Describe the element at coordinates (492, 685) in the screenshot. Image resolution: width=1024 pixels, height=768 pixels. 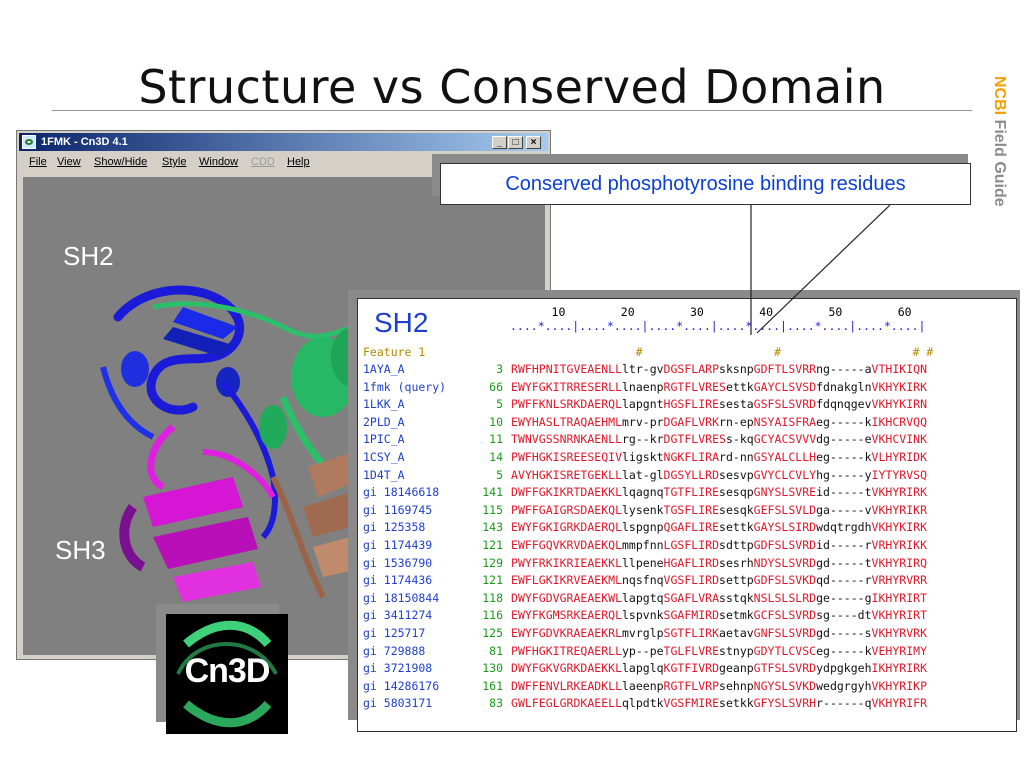
I see `sequence-start: 161` at that location.